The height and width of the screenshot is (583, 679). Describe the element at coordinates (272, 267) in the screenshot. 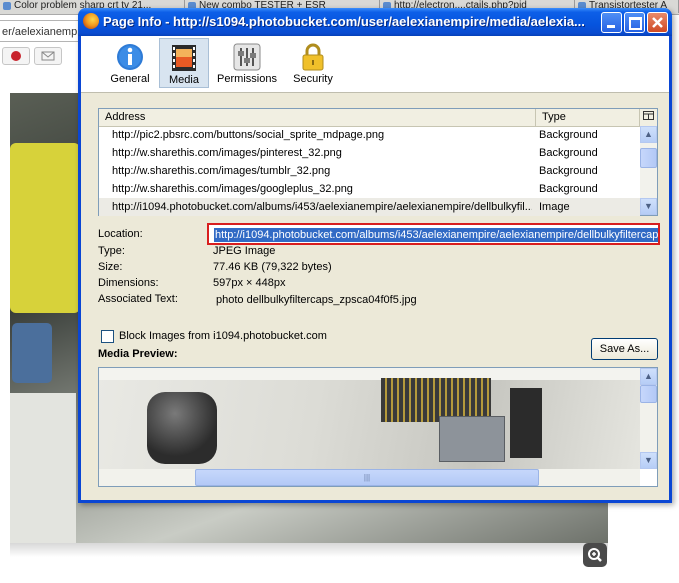

I see `size-value: 77.46 KB (79,322 bytes)` at that location.